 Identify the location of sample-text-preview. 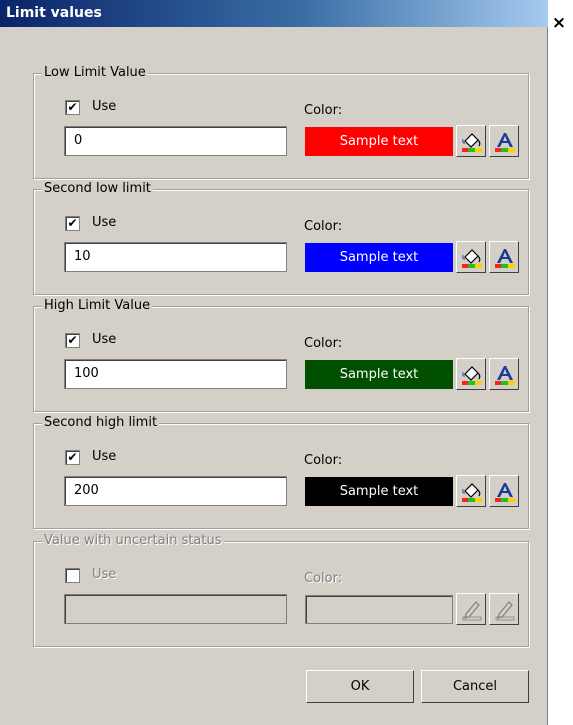
(379, 609).